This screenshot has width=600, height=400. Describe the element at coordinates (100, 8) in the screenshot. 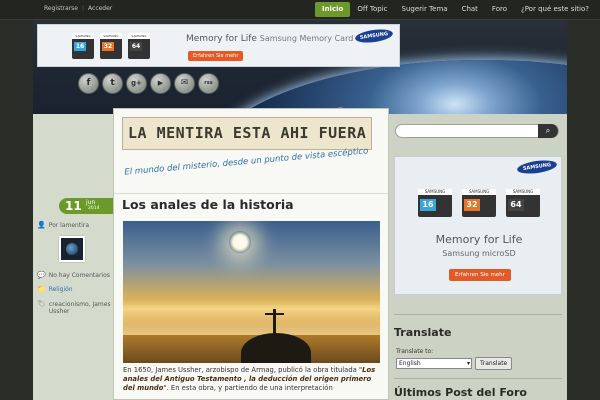

I see `login-link: Acceder` at that location.